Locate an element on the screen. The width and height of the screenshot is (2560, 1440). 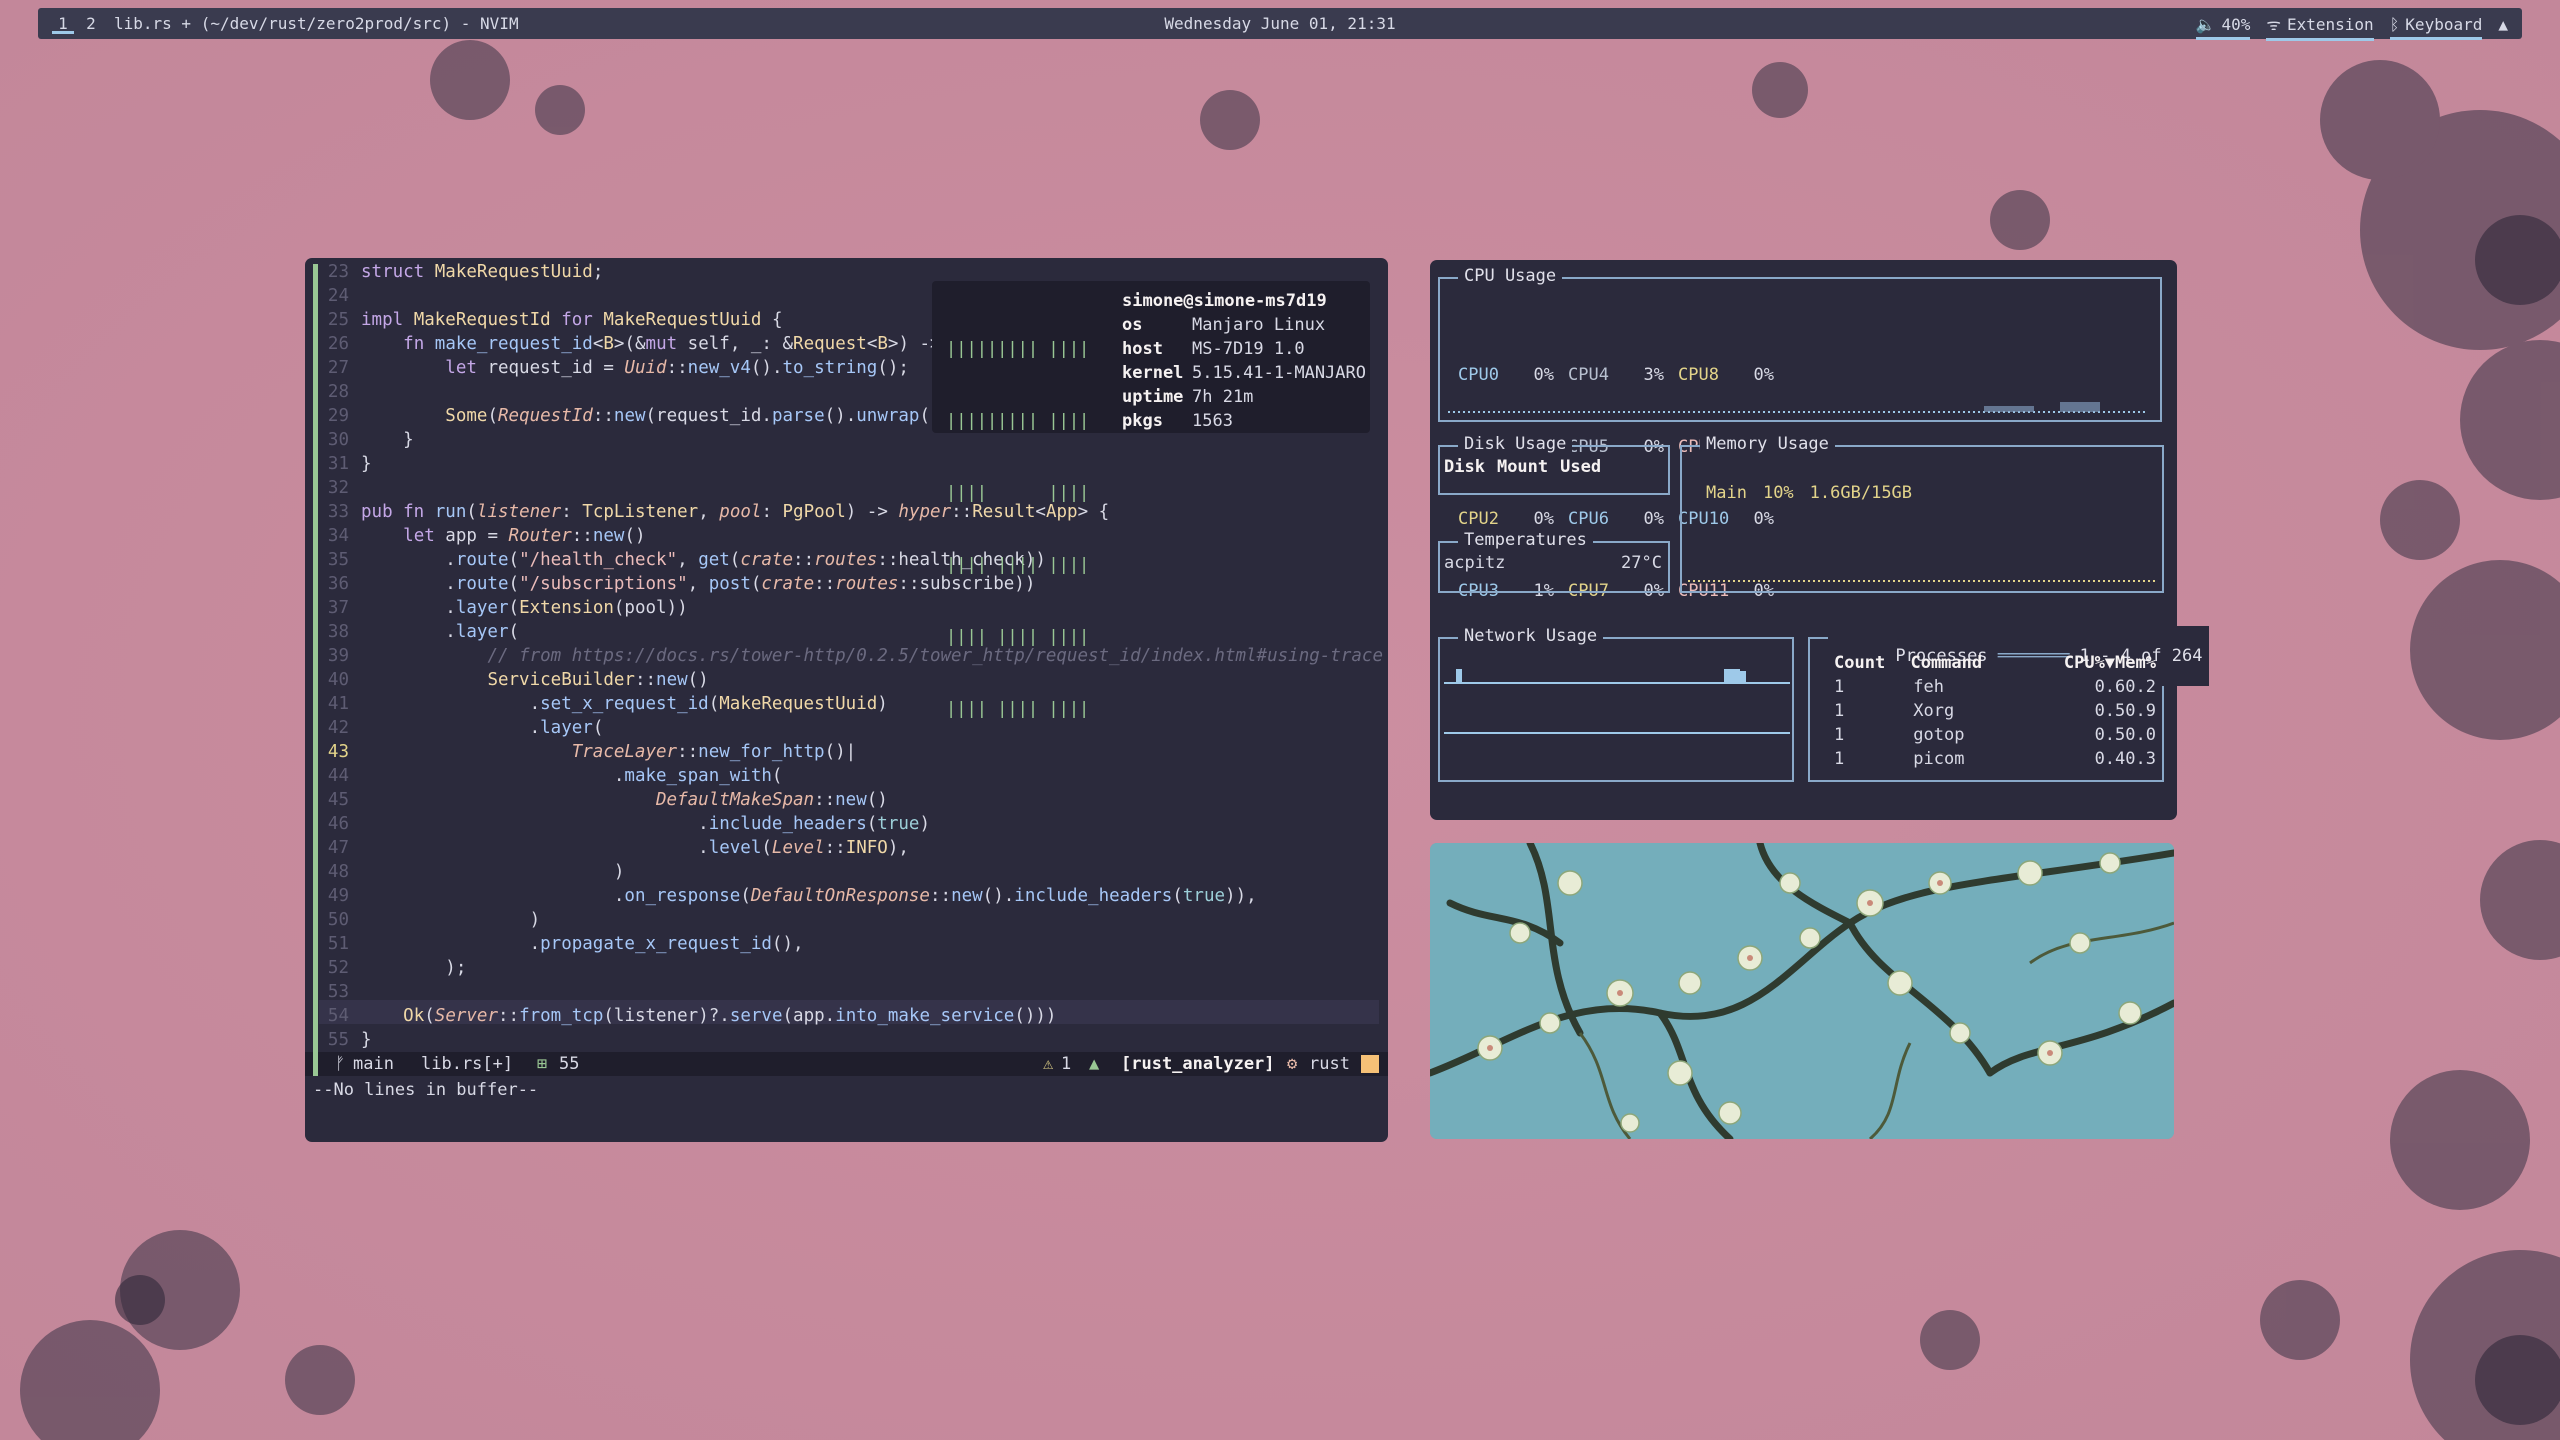
bluetooth-indicator: ᛒ Keyboard is located at coordinates (2436, 27).